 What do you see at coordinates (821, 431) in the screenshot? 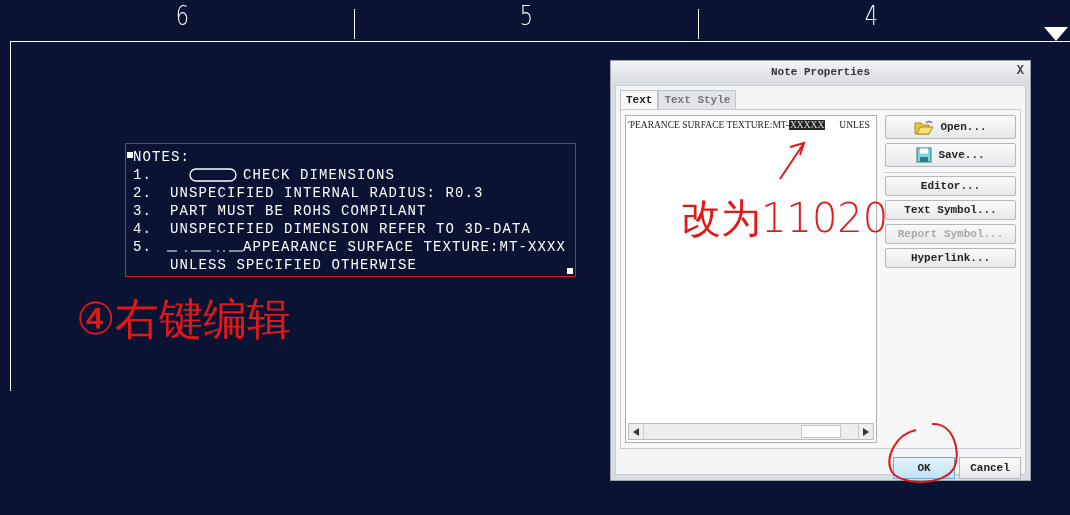
I see `scroll-thumb` at bounding box center [821, 431].